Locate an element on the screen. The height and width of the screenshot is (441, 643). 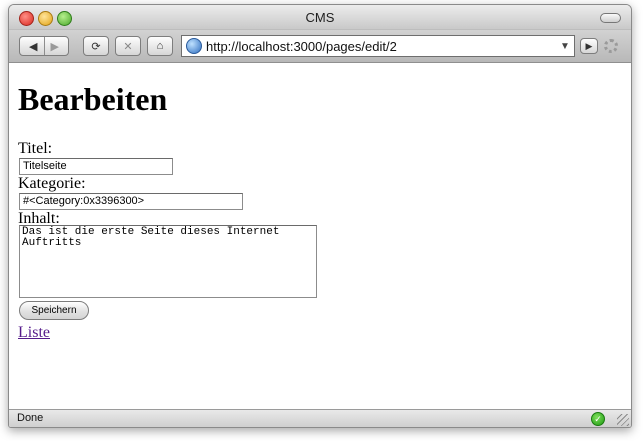
title-label: Titel: is located at coordinates (35, 148).